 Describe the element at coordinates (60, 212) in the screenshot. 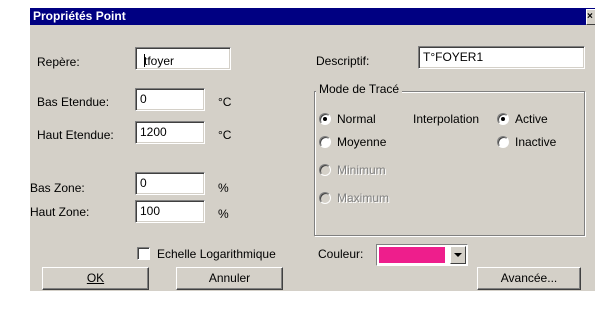

I see `haut-zone-label: Haut Zone:` at that location.